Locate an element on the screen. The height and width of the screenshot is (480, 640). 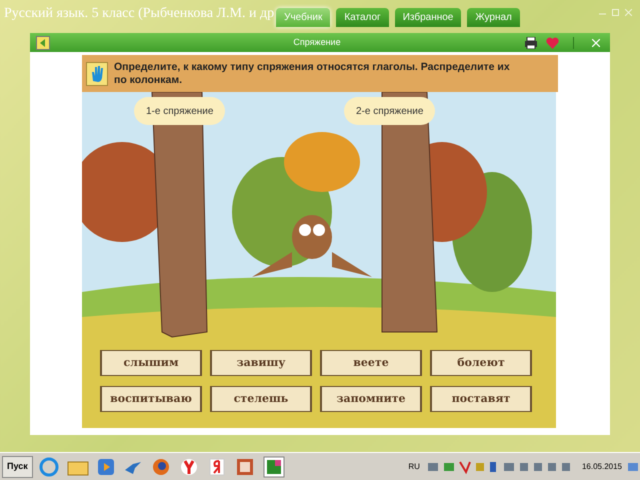
presentation-icon is located at coordinates (244, 466).